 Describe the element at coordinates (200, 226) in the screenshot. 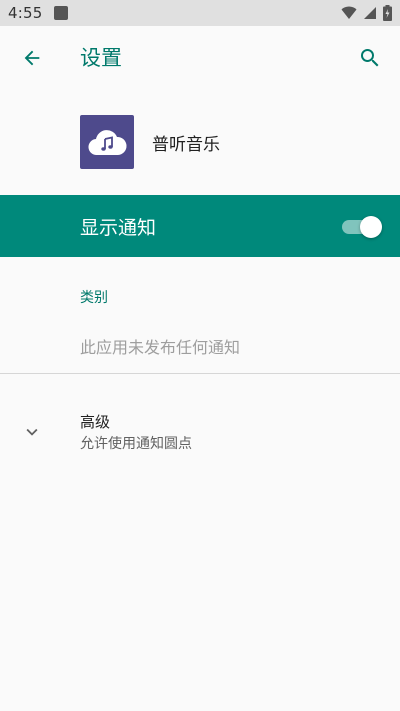

I see `show-notifications-row: 显示通知` at that location.